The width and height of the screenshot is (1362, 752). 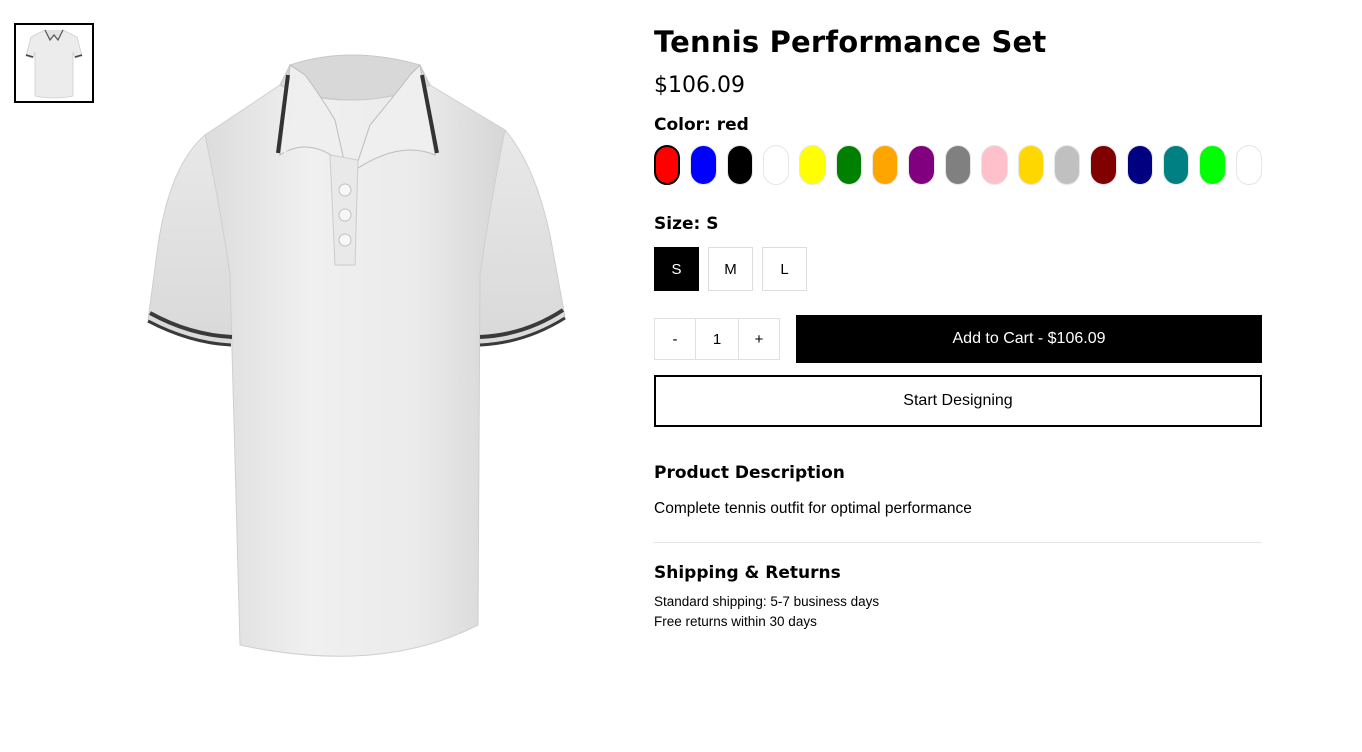 I want to click on quantity-value: 1, so click(x=717, y=339).